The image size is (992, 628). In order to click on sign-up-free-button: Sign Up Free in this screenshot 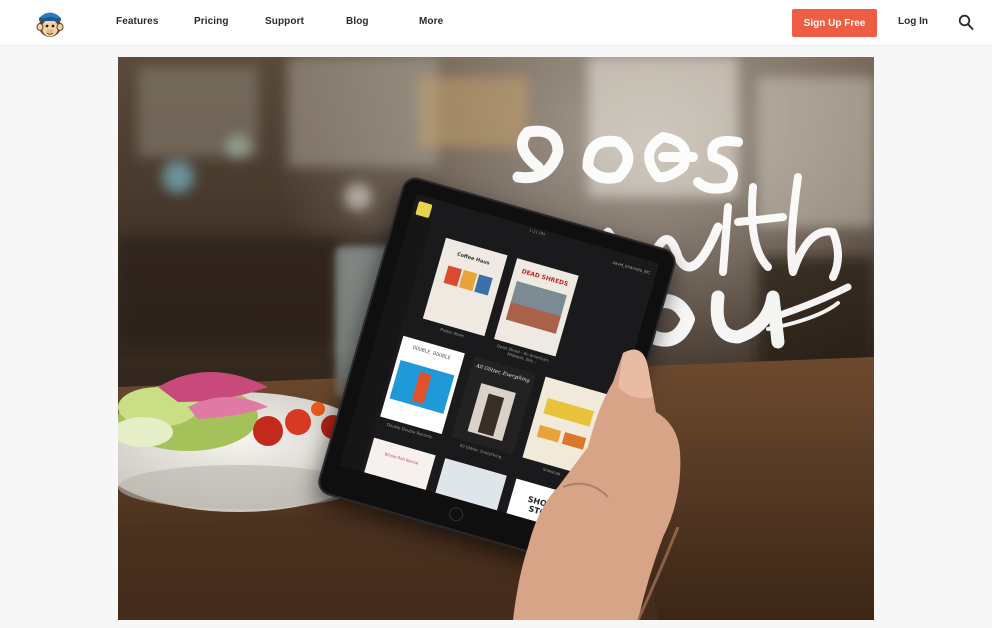, I will do `click(834, 23)`.